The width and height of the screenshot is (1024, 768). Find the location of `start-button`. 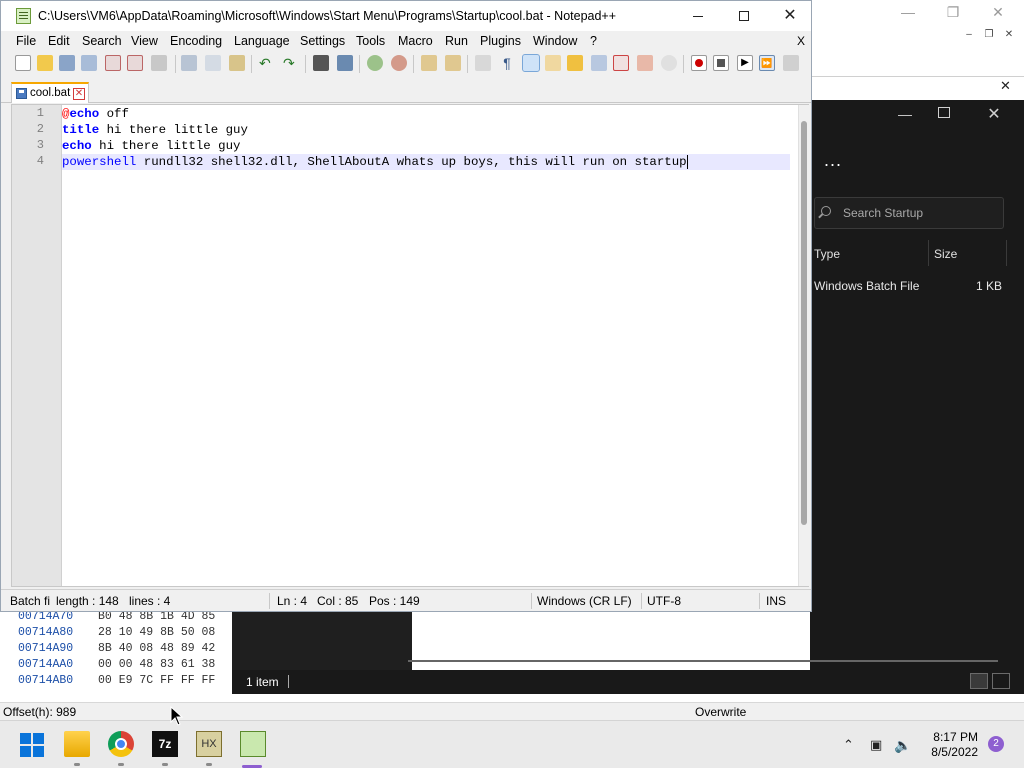

start-button is located at coordinates (32, 745).